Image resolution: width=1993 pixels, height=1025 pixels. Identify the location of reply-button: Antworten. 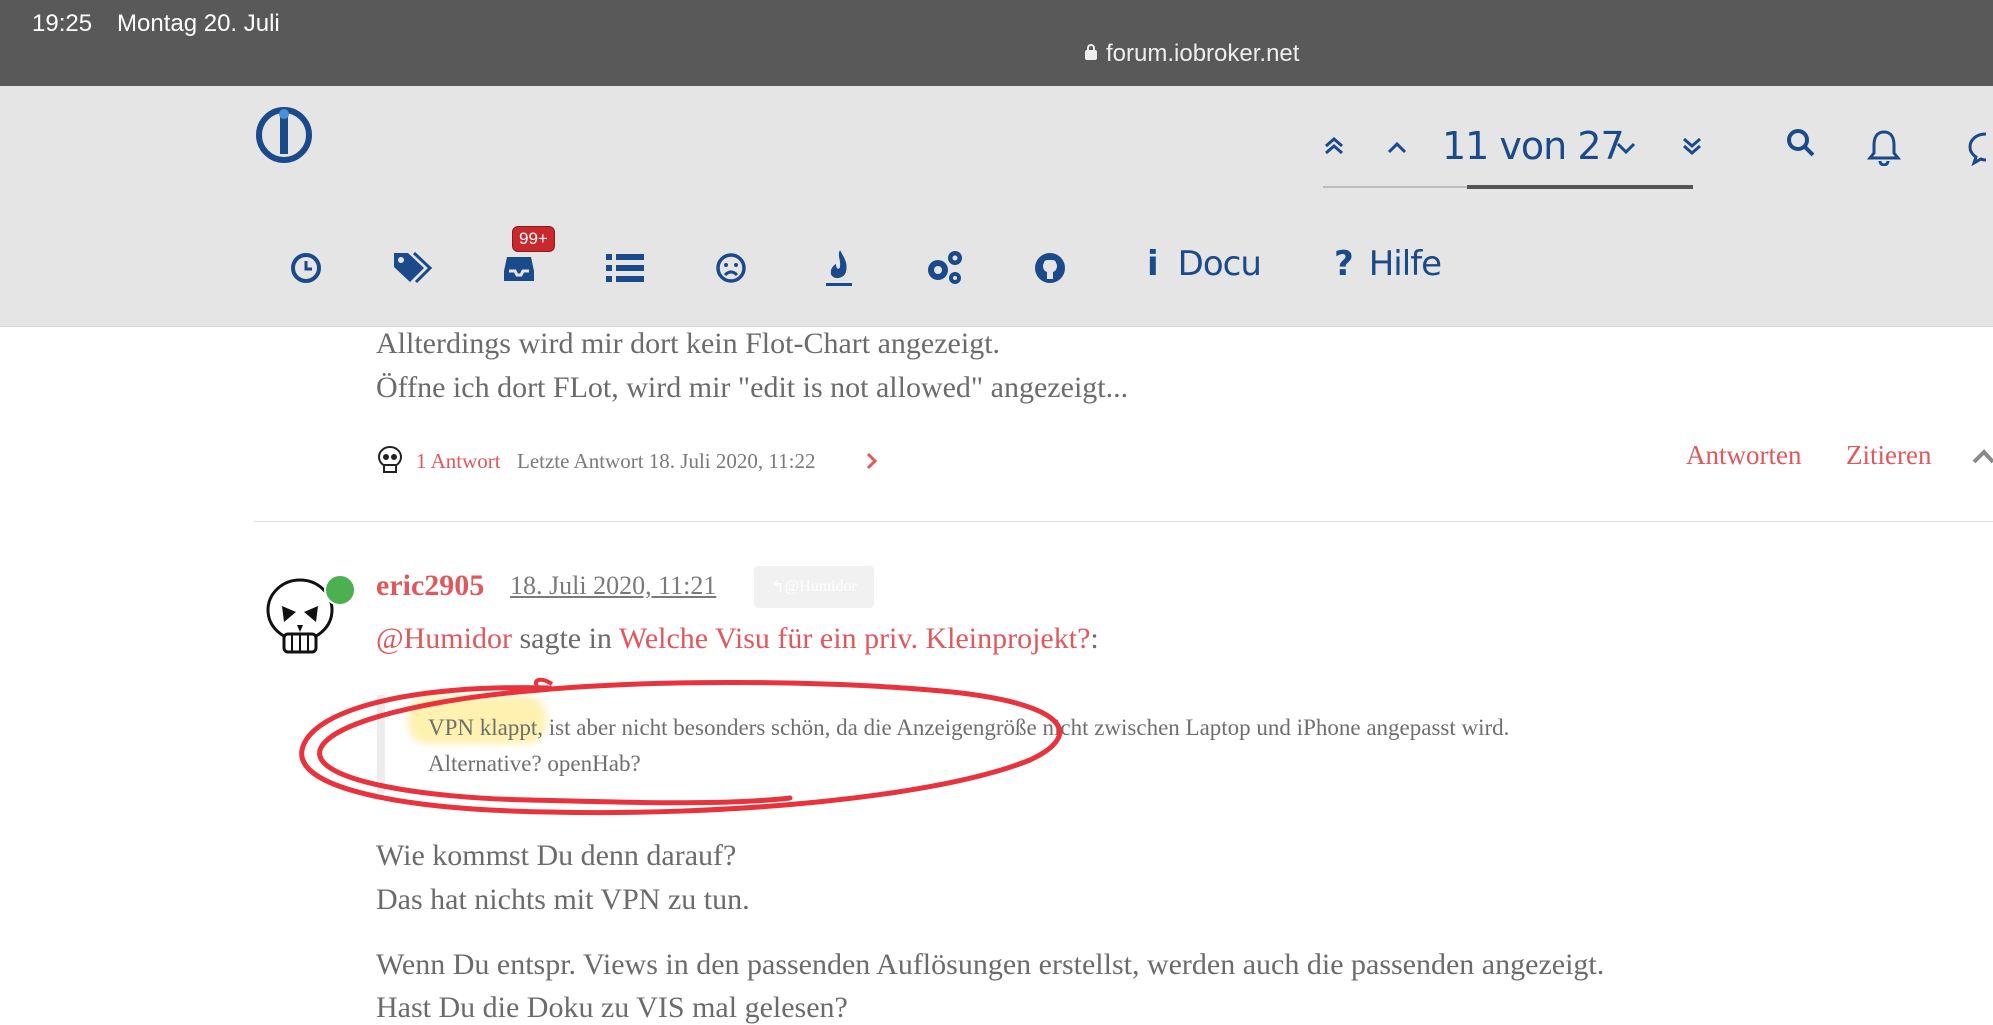
(1743, 455).